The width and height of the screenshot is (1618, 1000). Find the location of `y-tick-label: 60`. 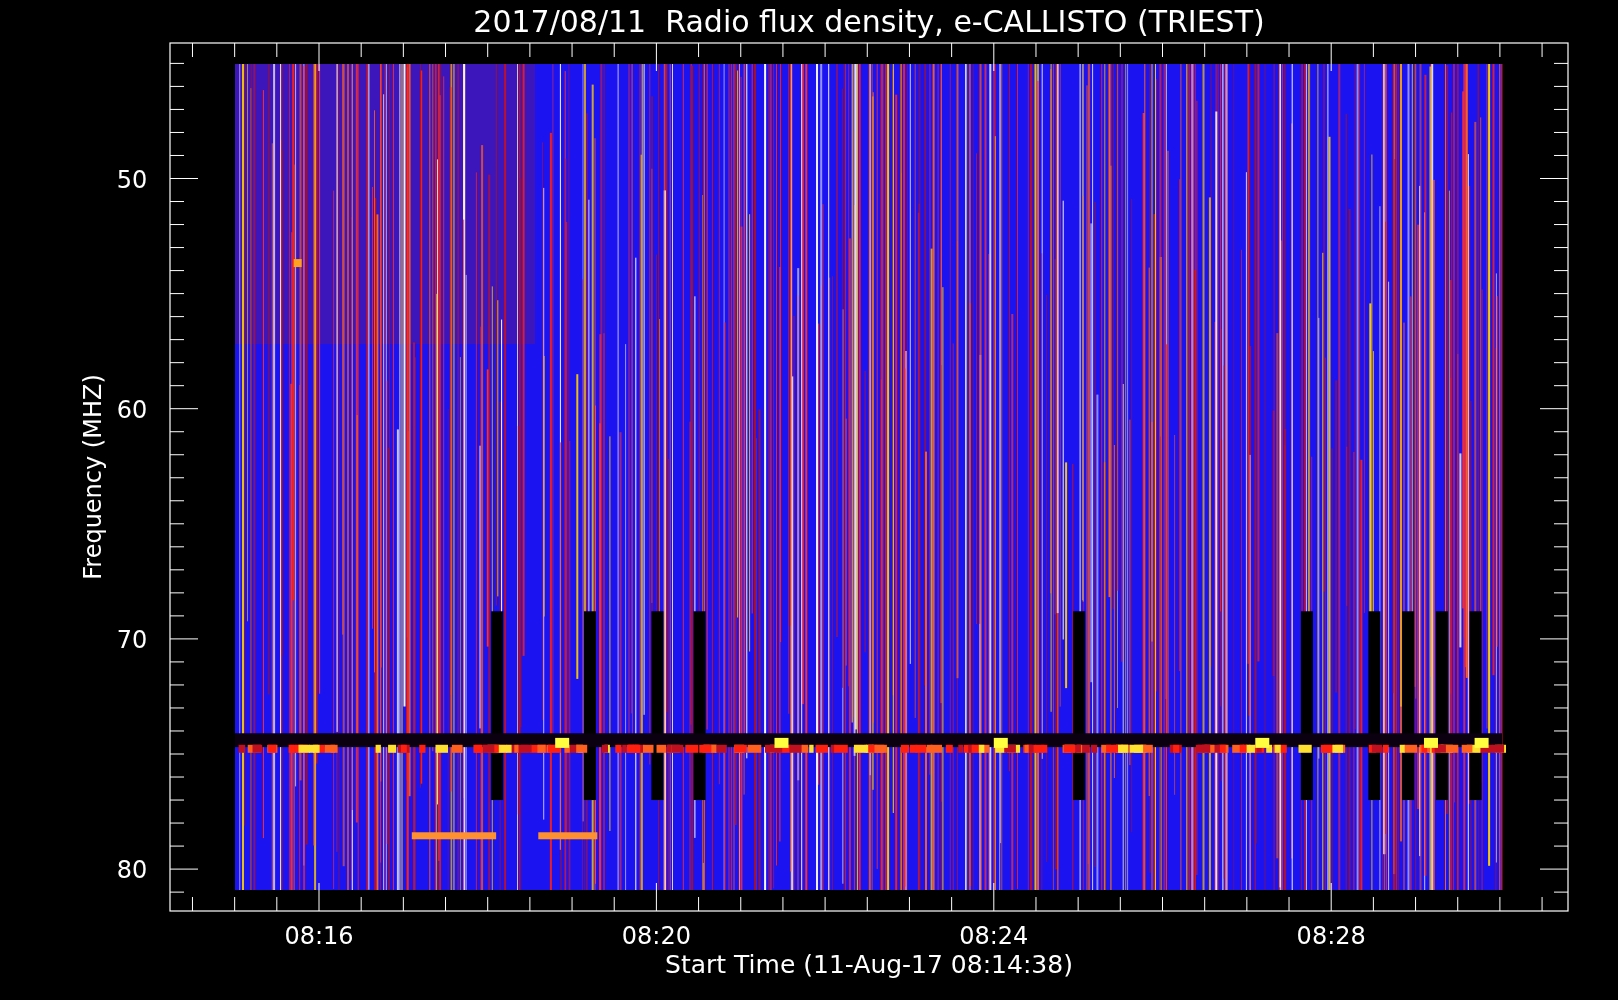

y-tick-label: 60 is located at coordinates (132, 409).